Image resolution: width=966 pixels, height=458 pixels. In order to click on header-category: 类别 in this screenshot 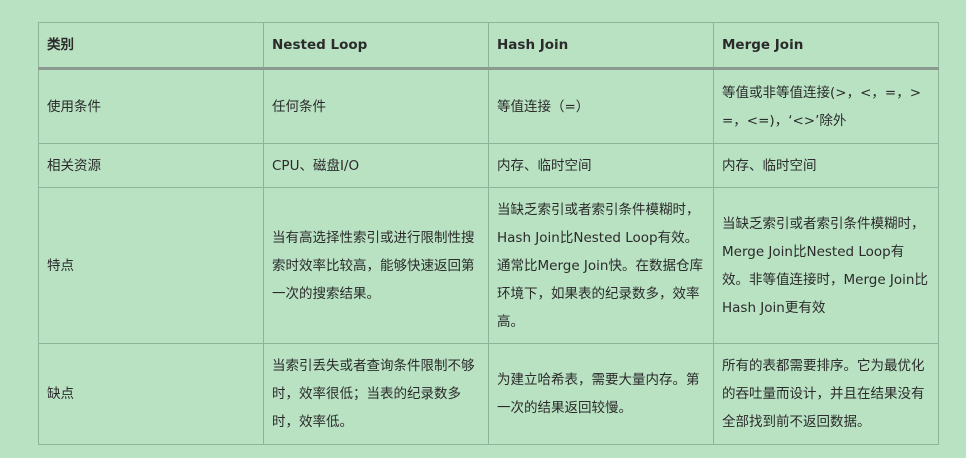, I will do `click(151, 46)`.